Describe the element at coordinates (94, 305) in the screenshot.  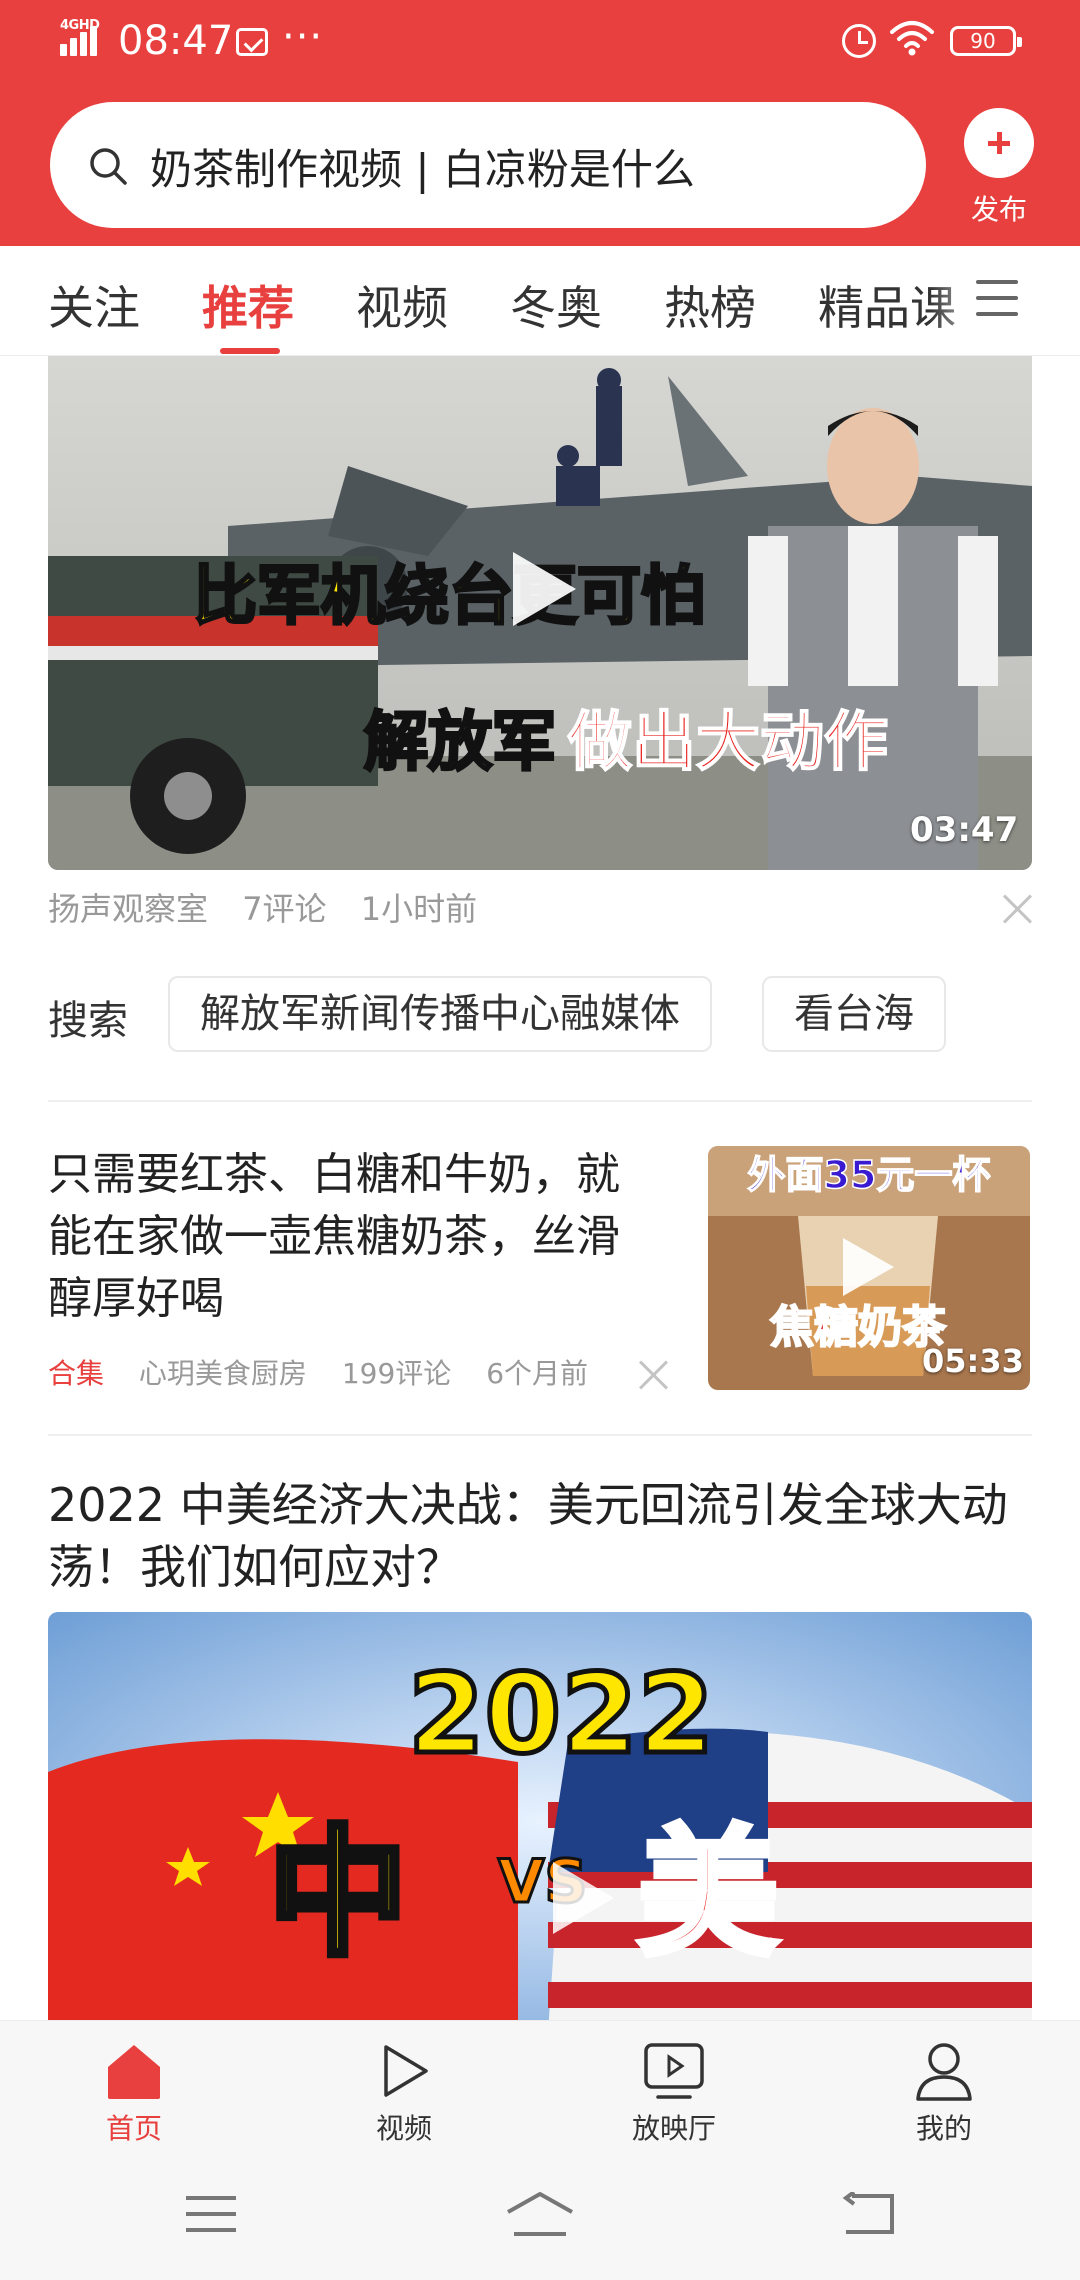
I see `tab-follow: 关注` at that location.